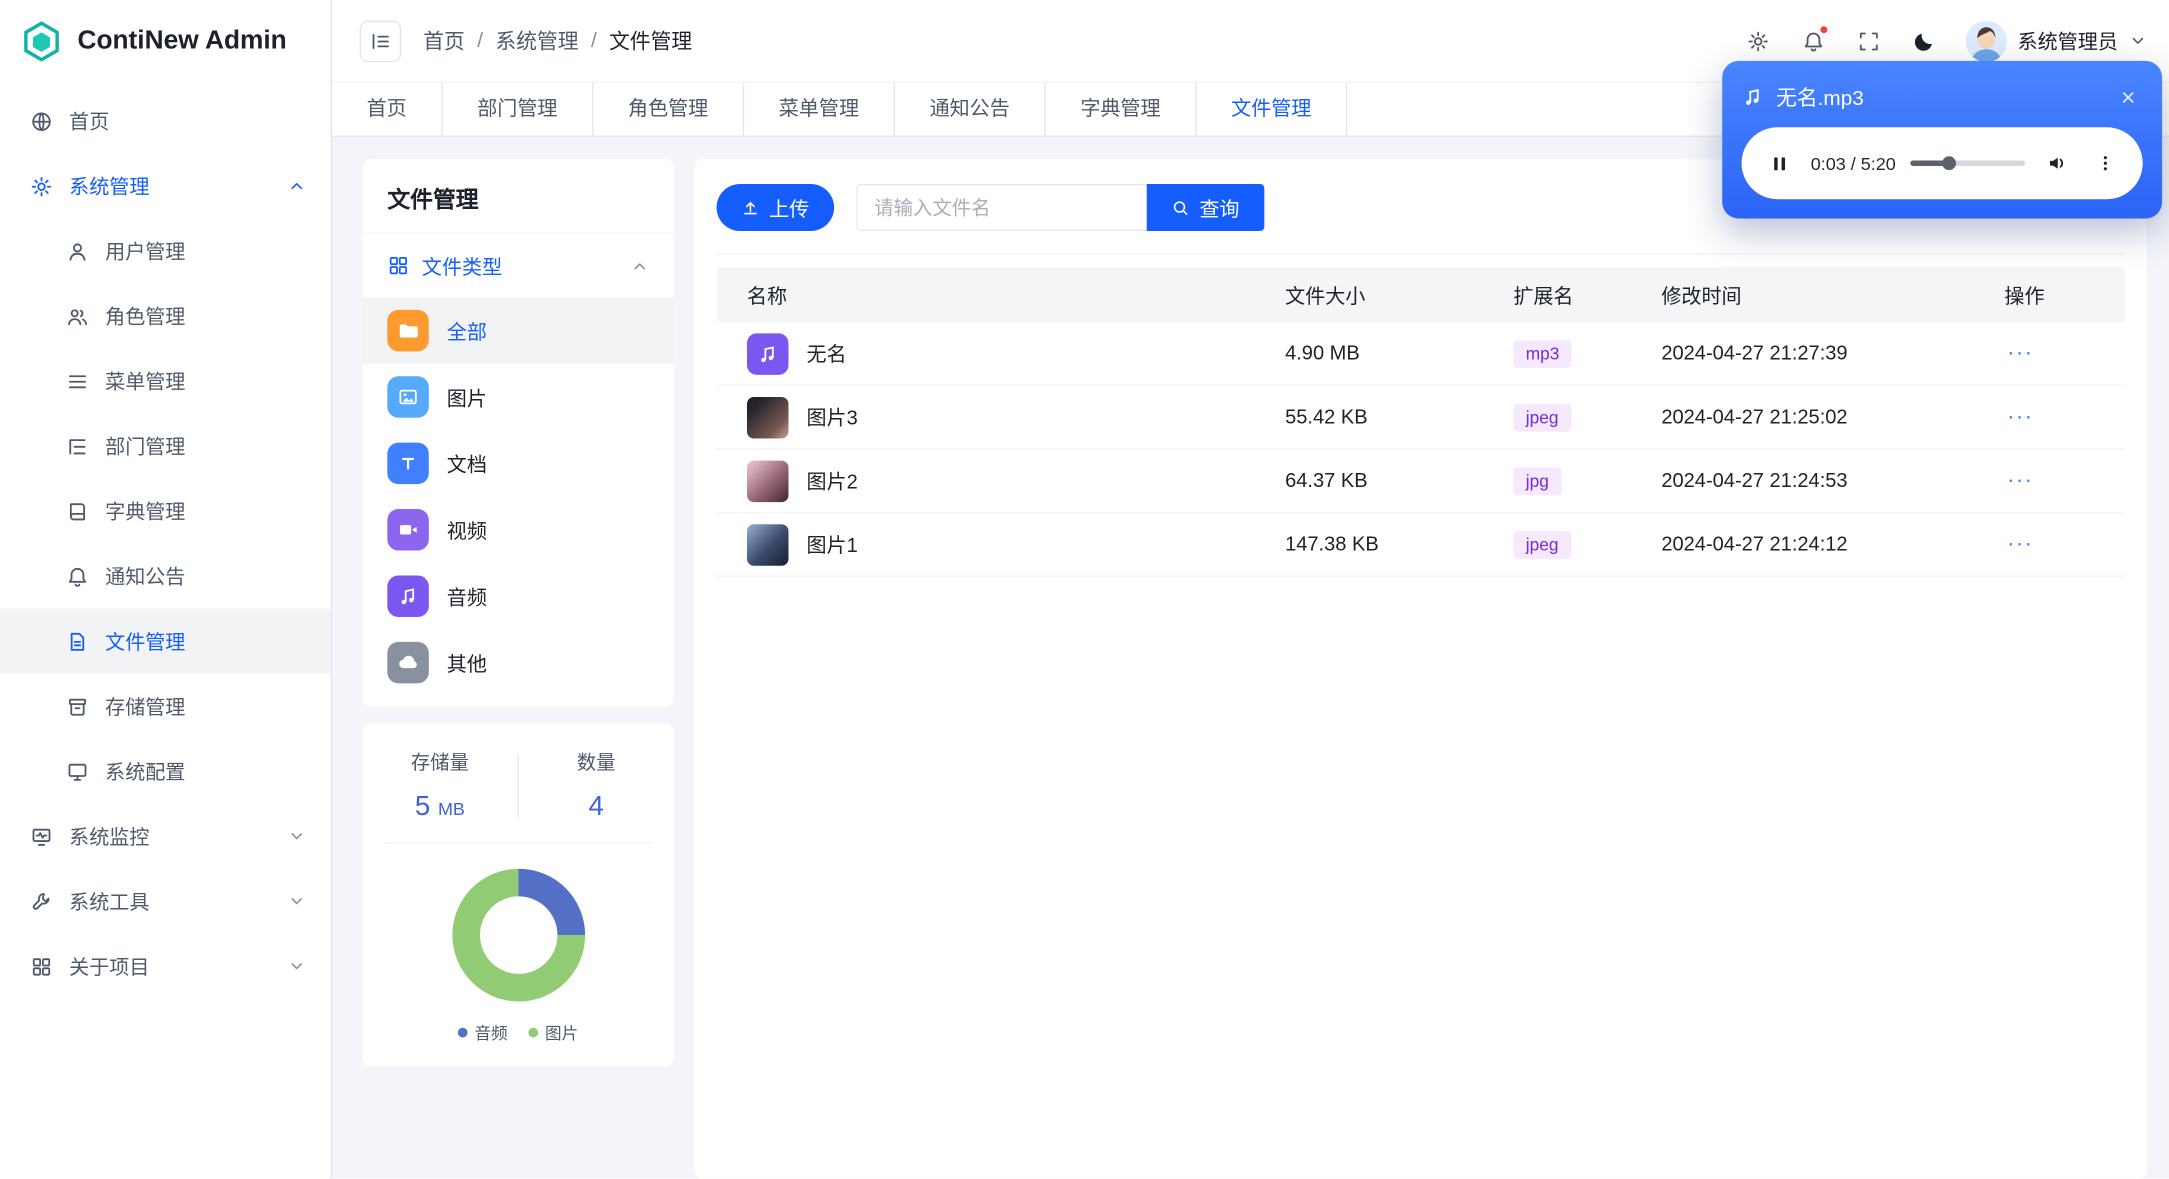 The height and width of the screenshot is (1179, 2169). Describe the element at coordinates (831, 480) in the screenshot. I see `file-name: 图片2` at that location.